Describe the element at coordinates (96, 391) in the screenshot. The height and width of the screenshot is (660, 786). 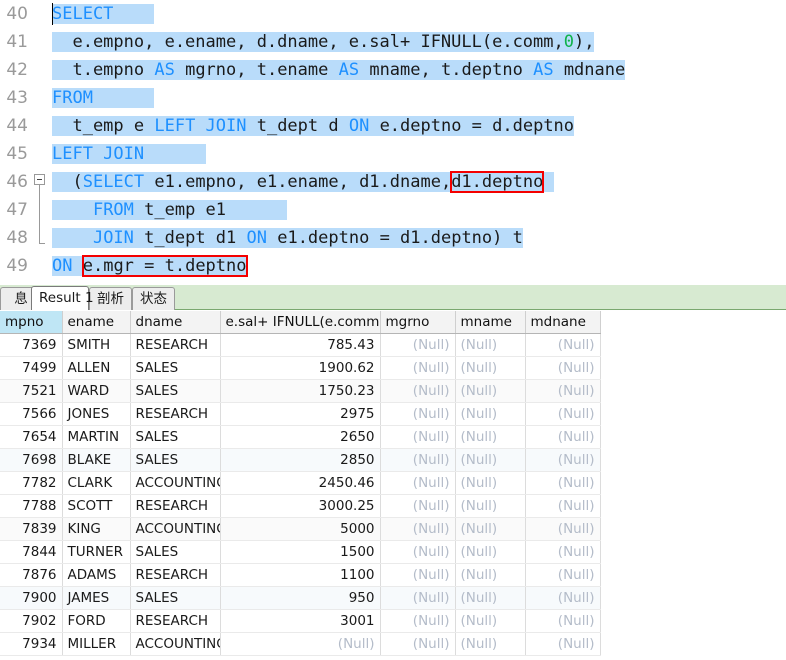
I see `table-cell: WARD` at that location.